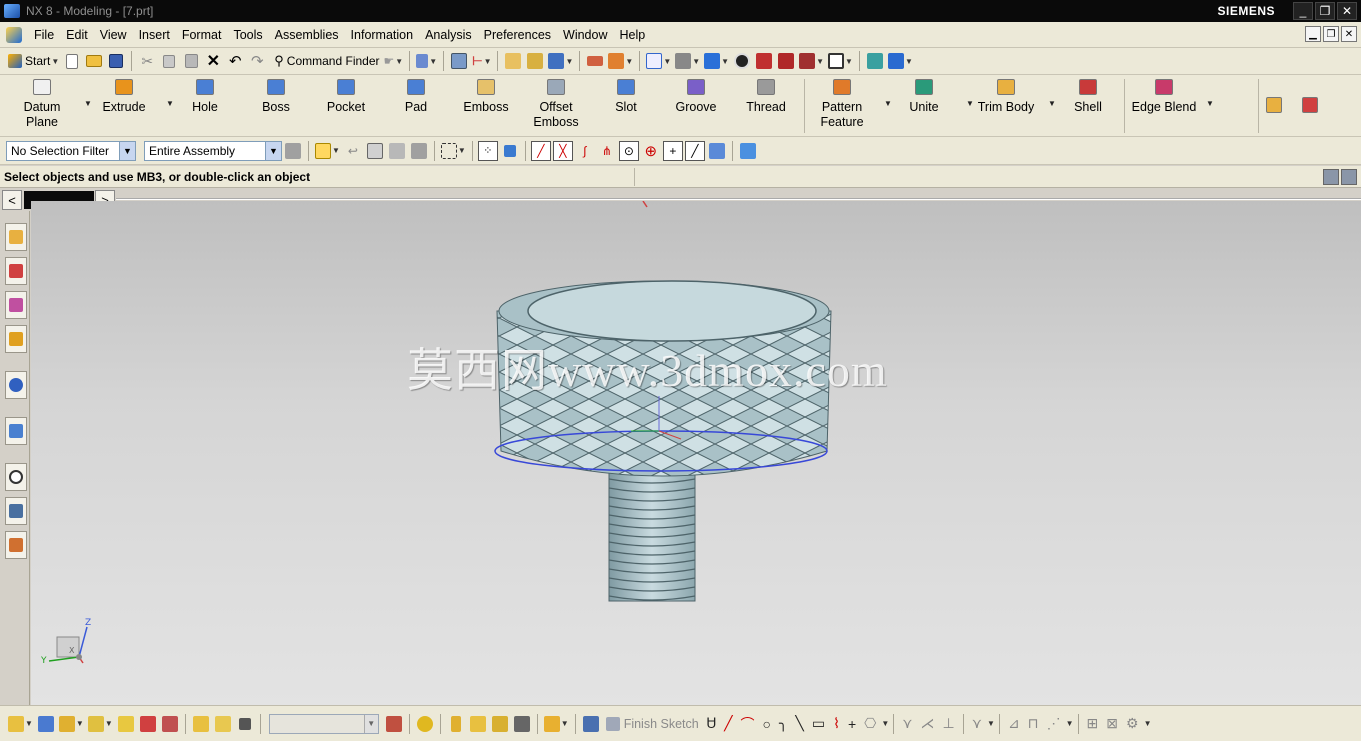 This screenshot has width=1361, height=741. I want to click on undo-button: ↶, so click(235, 61).